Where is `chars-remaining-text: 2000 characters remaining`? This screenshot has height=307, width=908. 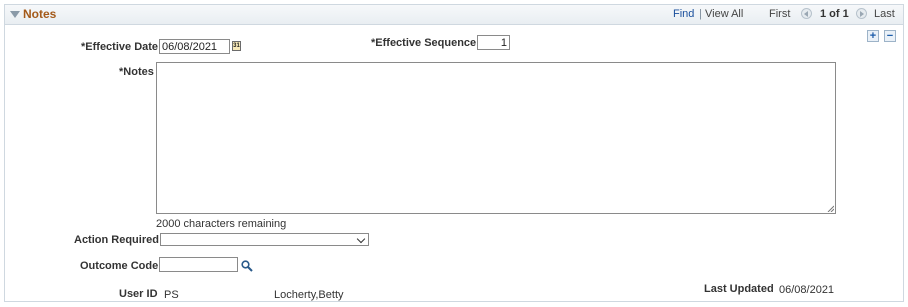
chars-remaining-text: 2000 characters remaining is located at coordinates (221, 224).